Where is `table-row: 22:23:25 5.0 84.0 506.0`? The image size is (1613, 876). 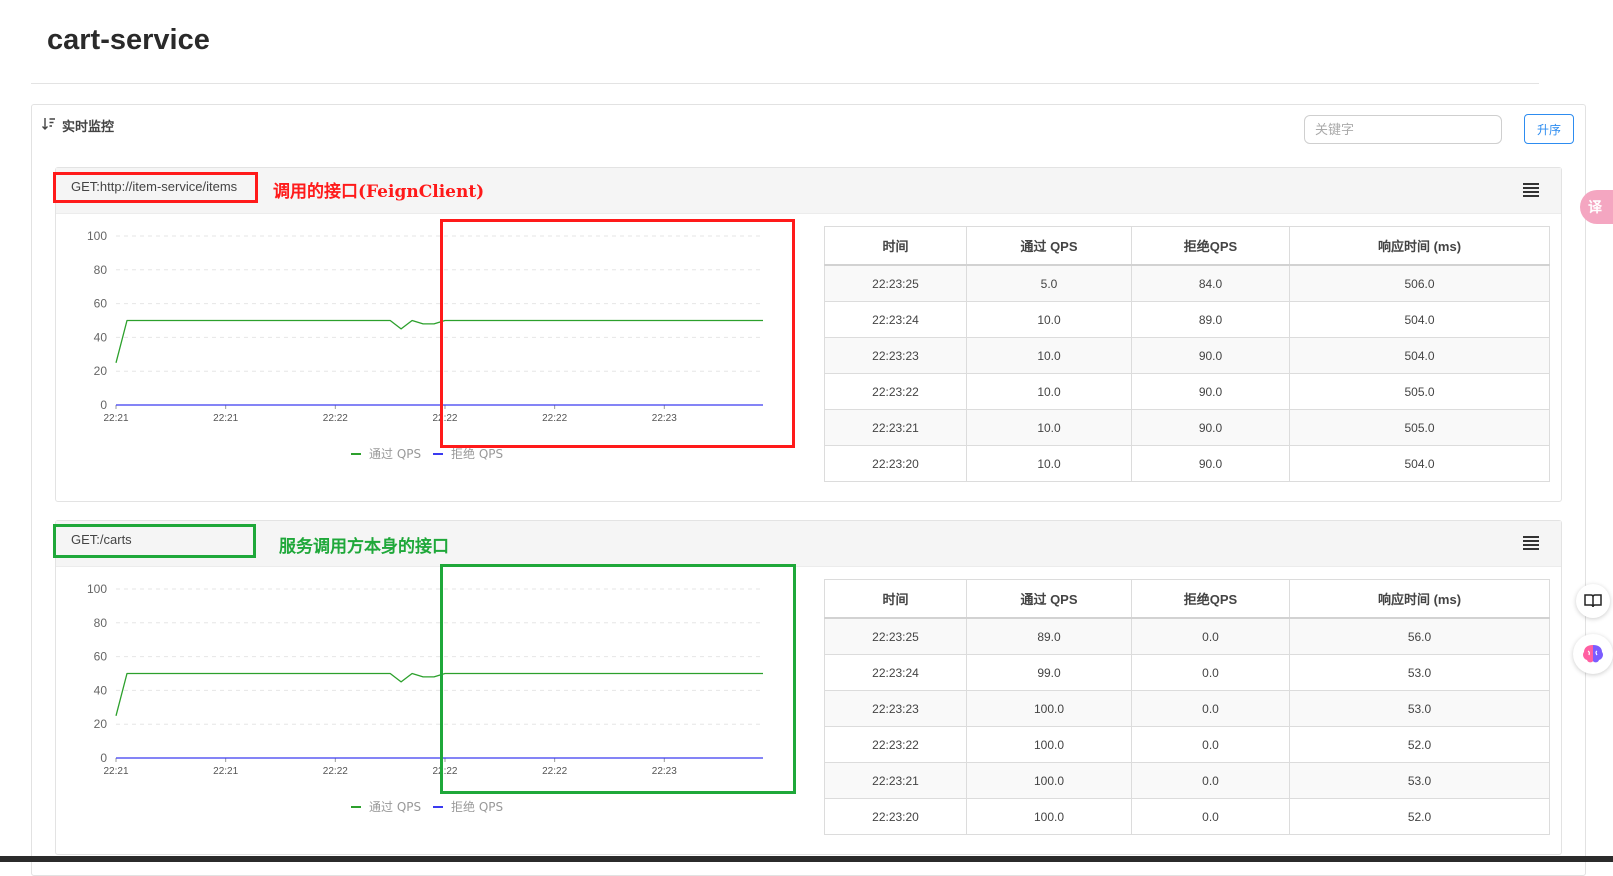 table-row: 22:23:25 5.0 84.0 506.0 is located at coordinates (1187, 283).